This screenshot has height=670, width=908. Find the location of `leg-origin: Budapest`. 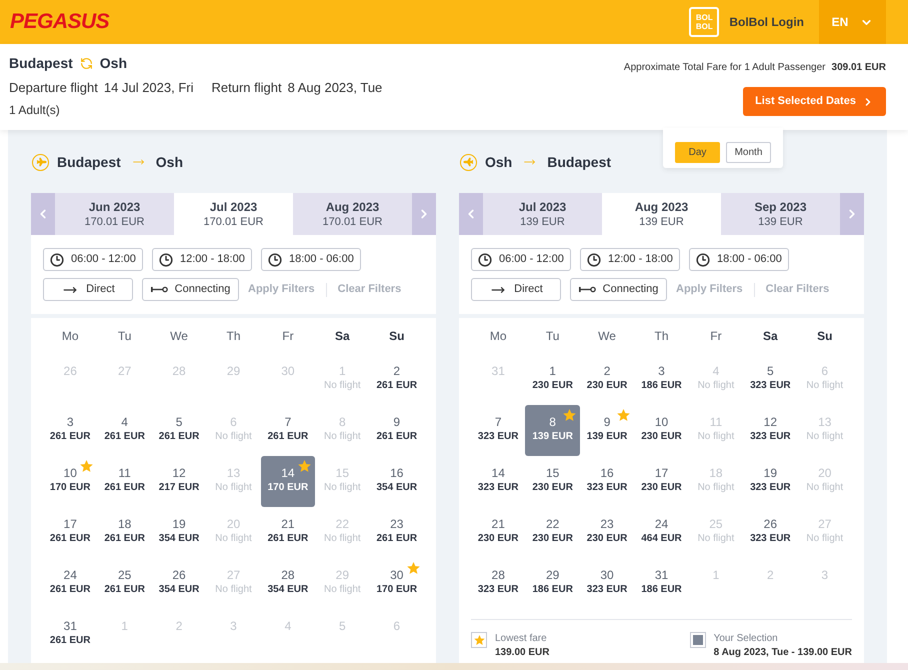

leg-origin: Budapest is located at coordinates (89, 162).